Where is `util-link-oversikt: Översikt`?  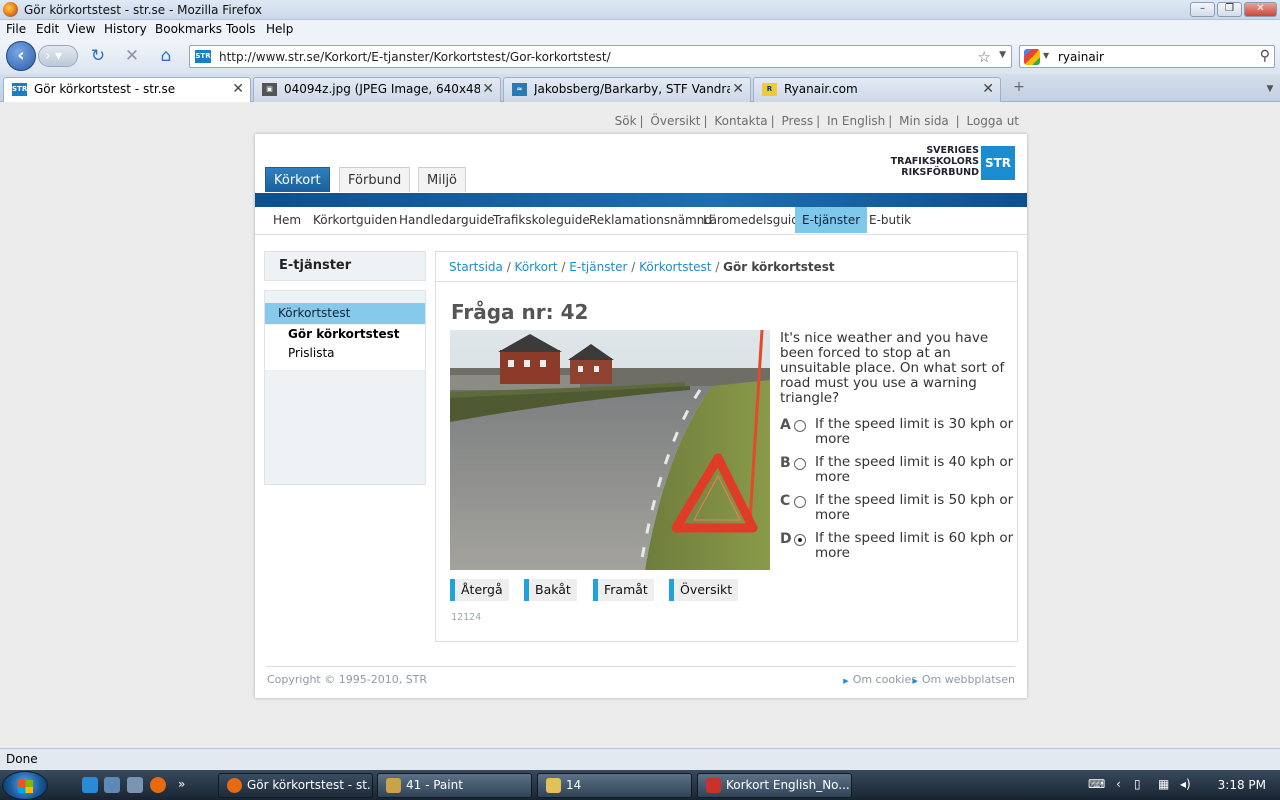 util-link-oversikt: Översikt is located at coordinates (675, 121).